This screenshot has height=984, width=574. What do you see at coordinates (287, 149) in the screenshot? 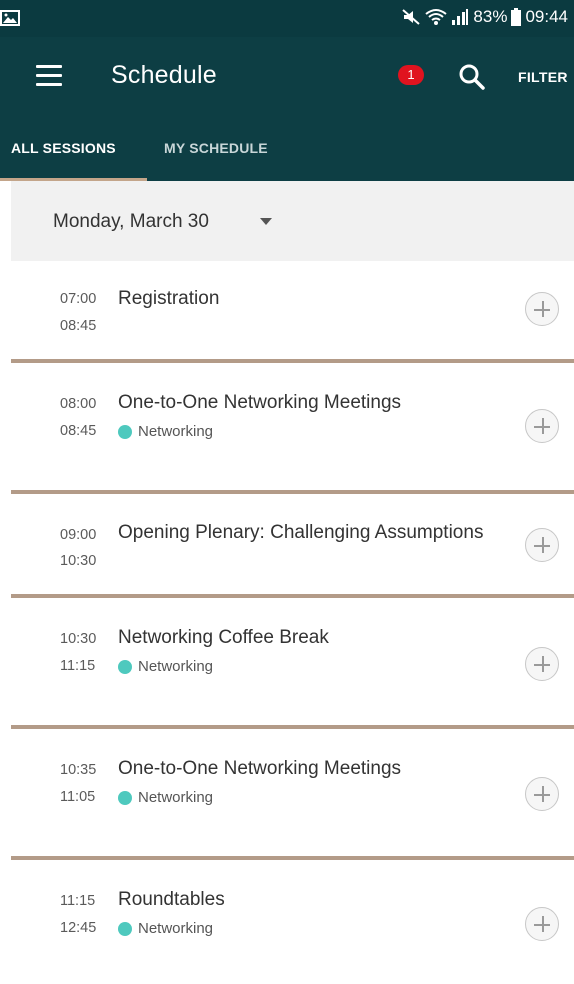
I see `tab-bar: ALL SESSIONS MY SCHEDULE` at bounding box center [287, 149].